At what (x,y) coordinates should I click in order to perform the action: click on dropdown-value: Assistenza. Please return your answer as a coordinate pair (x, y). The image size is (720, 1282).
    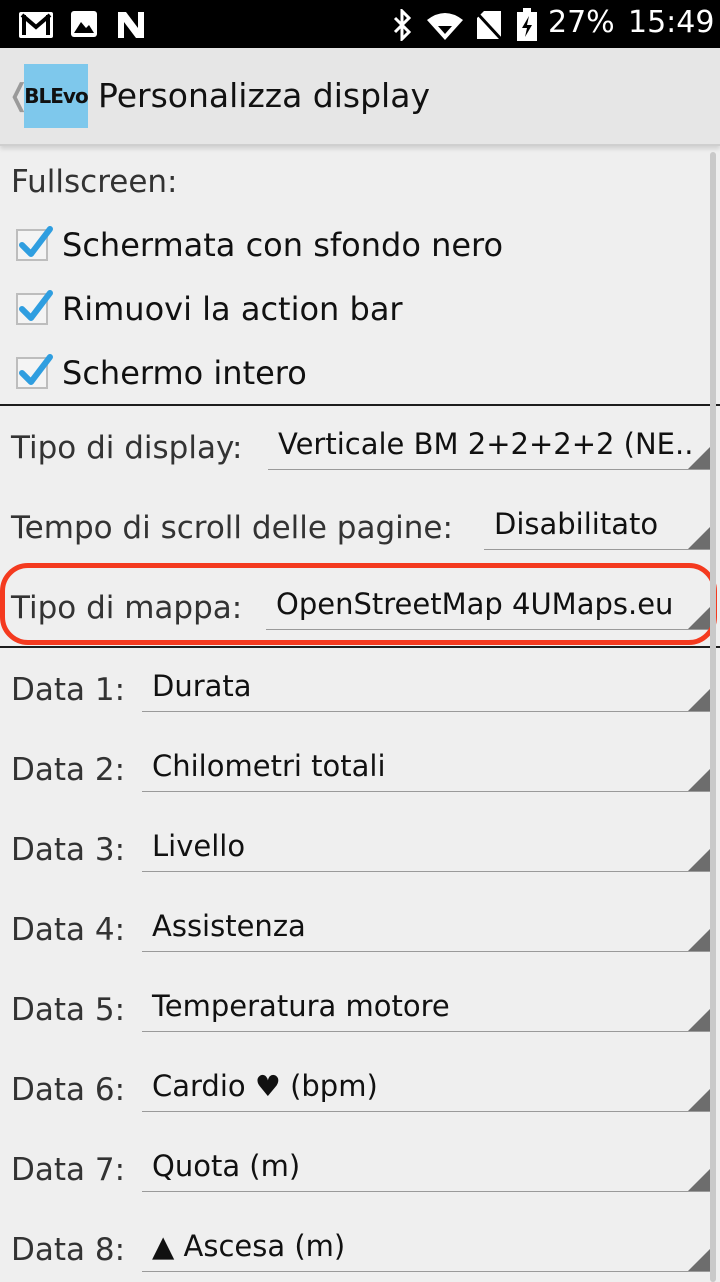
    Looking at the image, I should click on (229, 925).